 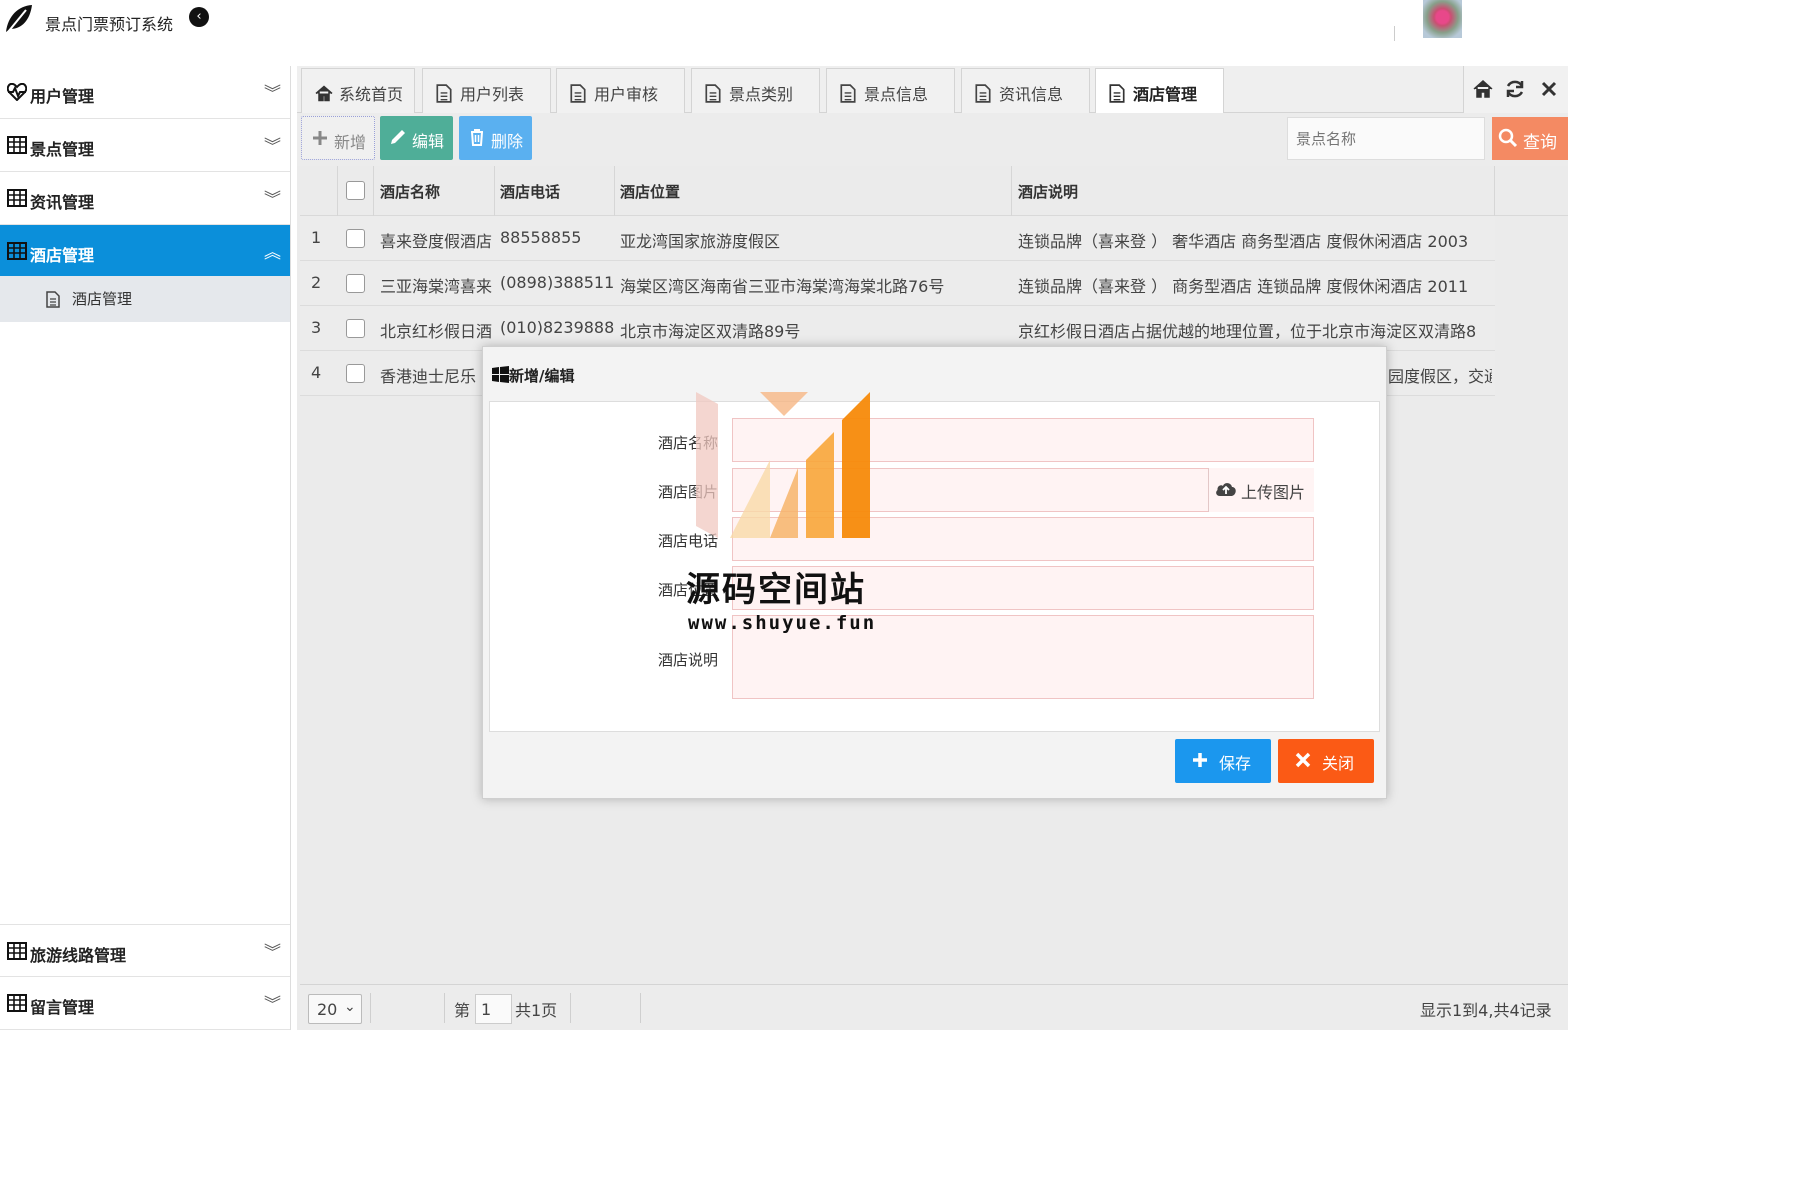 What do you see at coordinates (355, 190) in the screenshot?
I see `select-all-checkbox` at bounding box center [355, 190].